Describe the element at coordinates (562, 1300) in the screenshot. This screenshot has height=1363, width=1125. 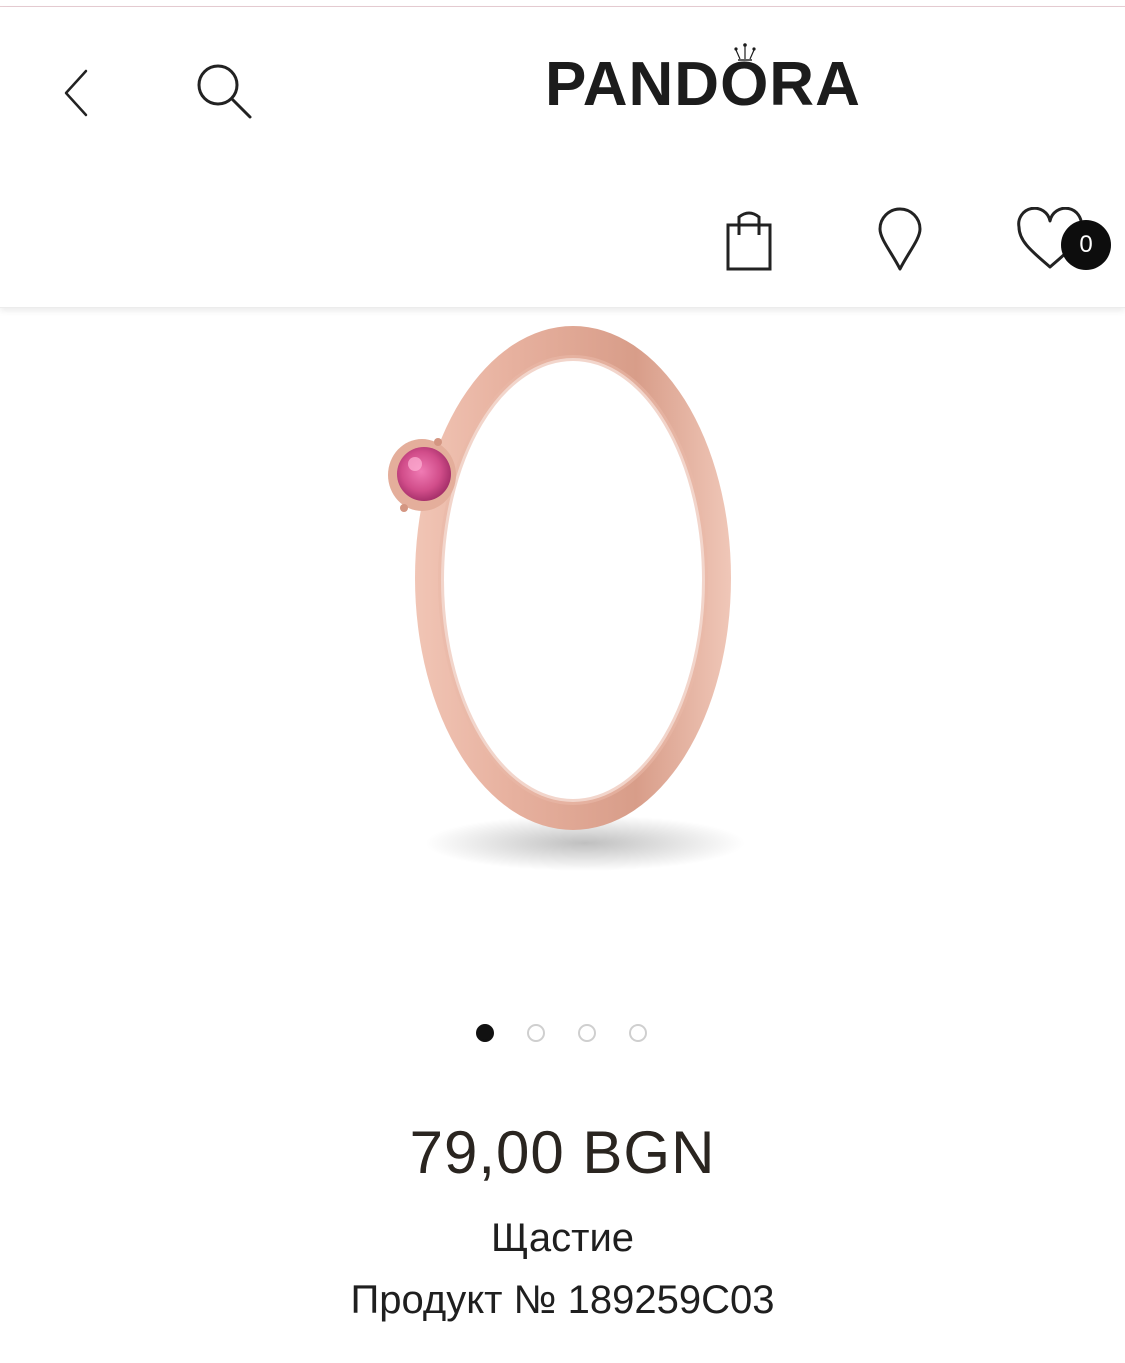
I see `product-sku: Продукт № 189259C03` at that location.